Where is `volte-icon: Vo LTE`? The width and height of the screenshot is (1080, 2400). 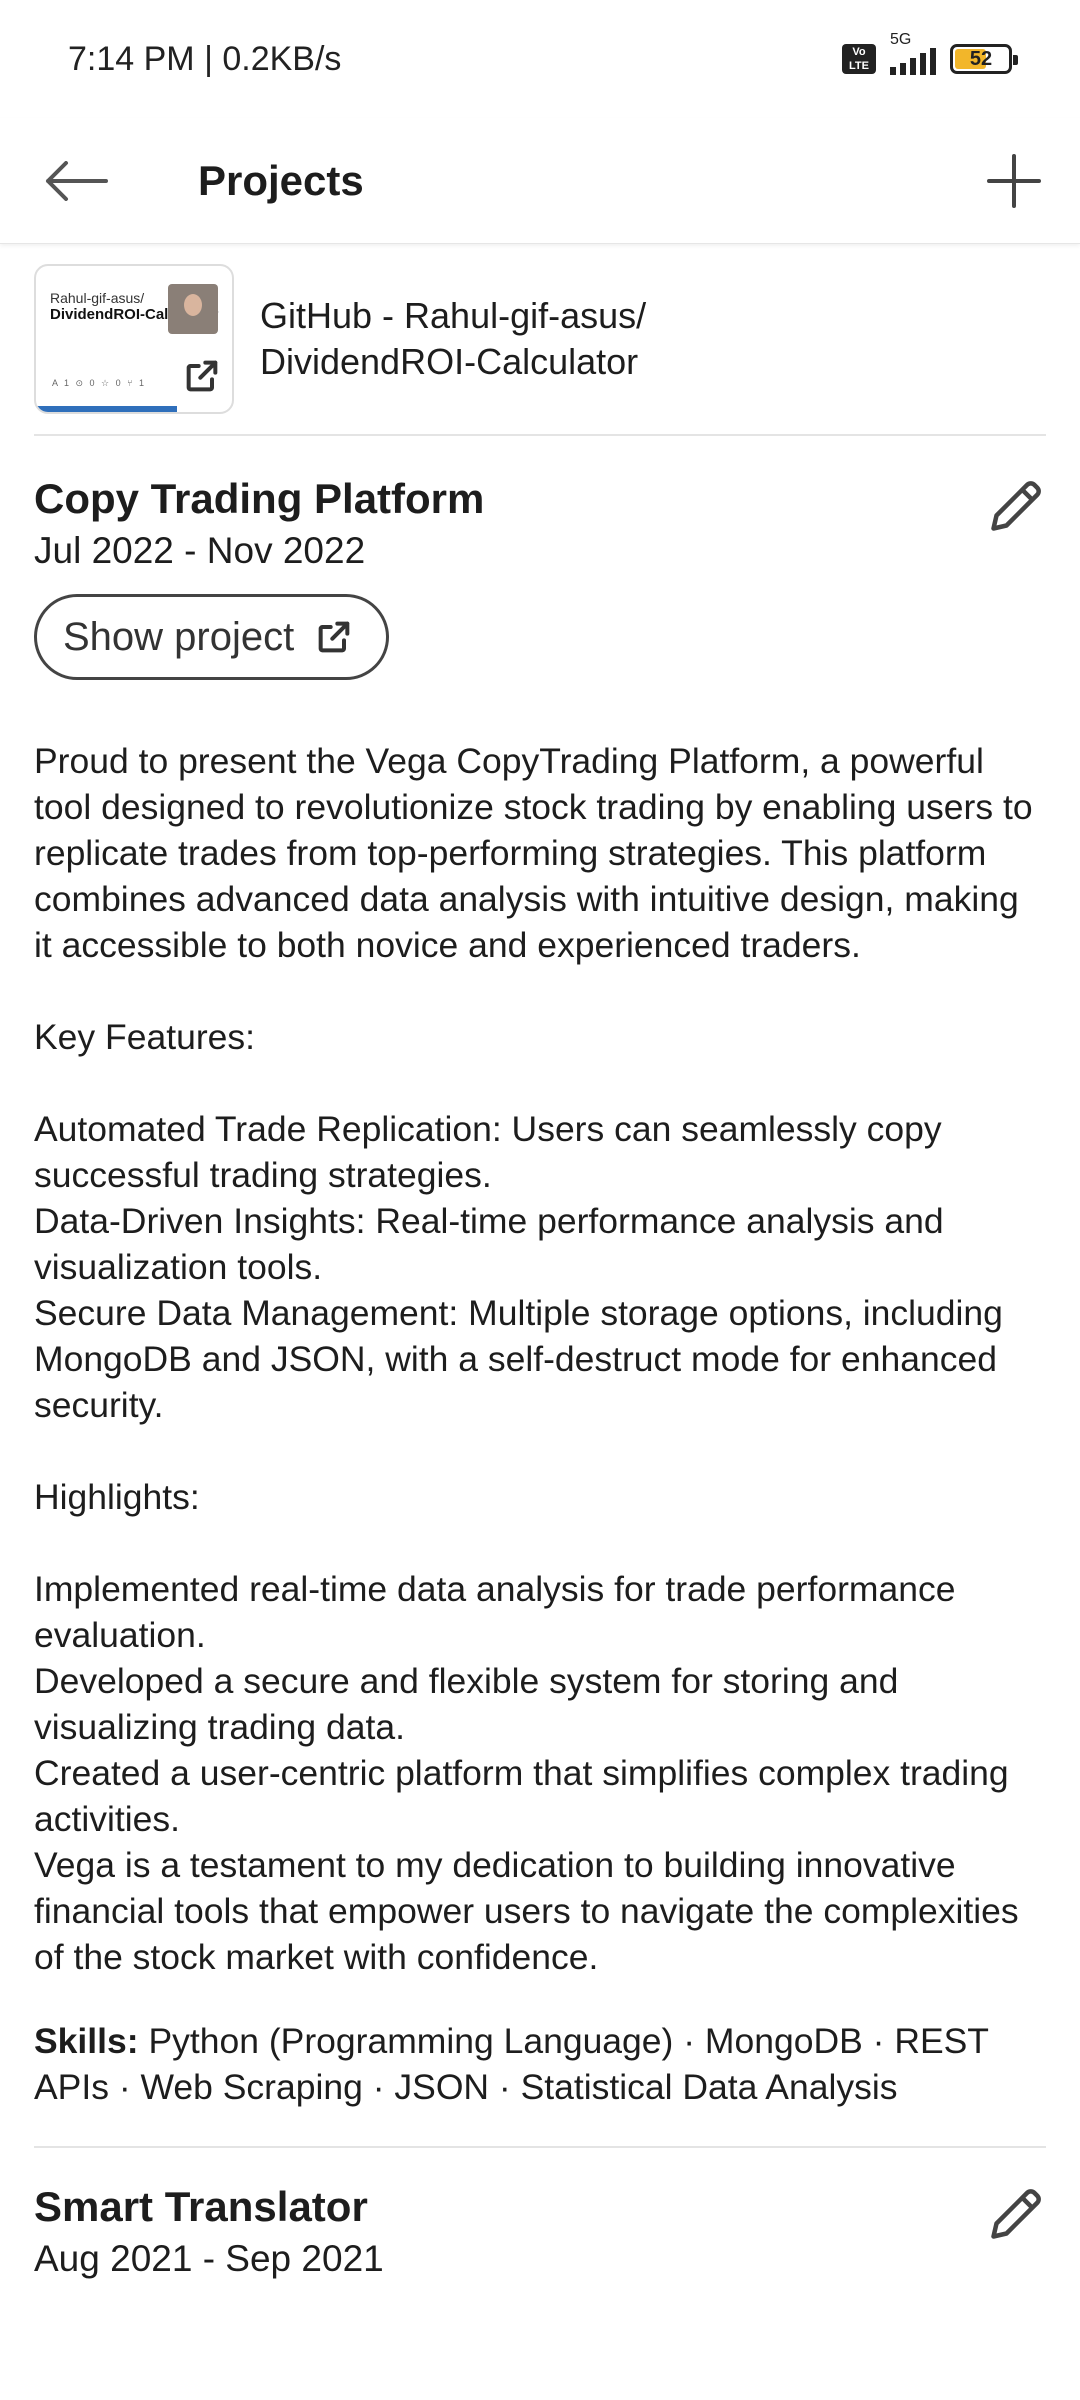
volte-icon: Vo LTE is located at coordinates (859, 59).